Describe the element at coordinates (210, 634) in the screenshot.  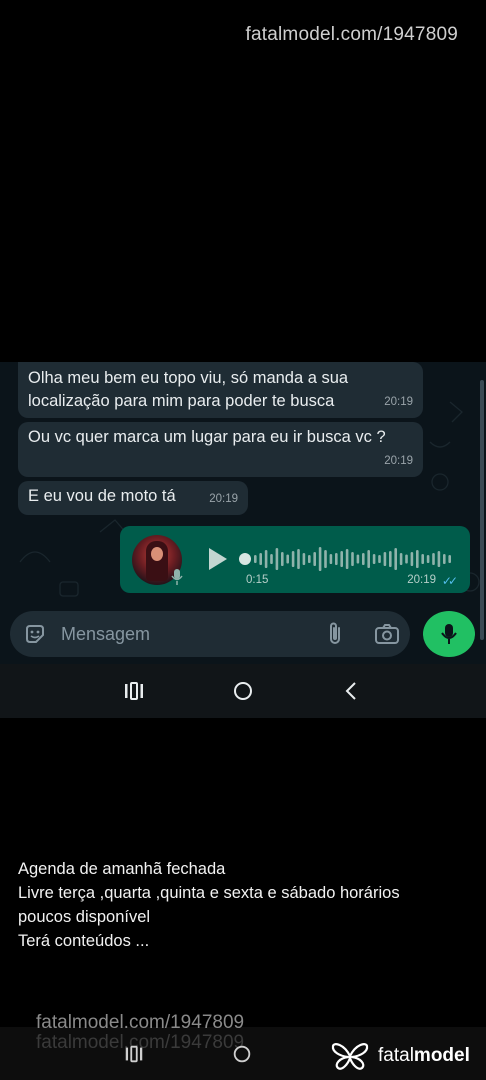
I see `message-input-bar: Mensagem` at that location.